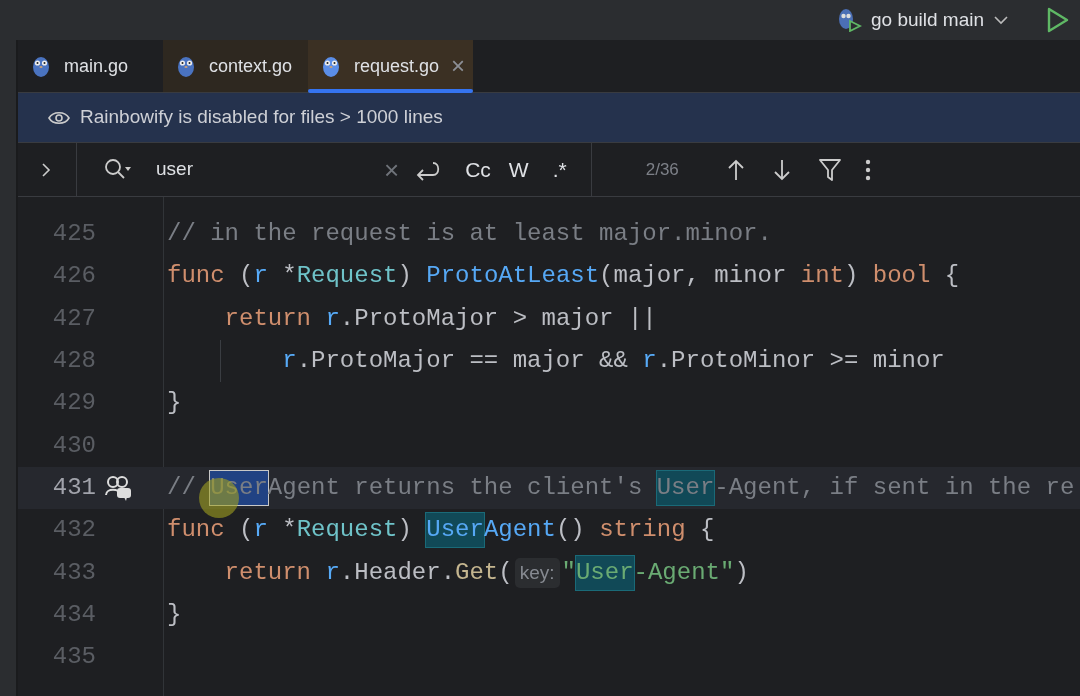  What do you see at coordinates (73, 614) in the screenshot?
I see `line-number: 434` at bounding box center [73, 614].